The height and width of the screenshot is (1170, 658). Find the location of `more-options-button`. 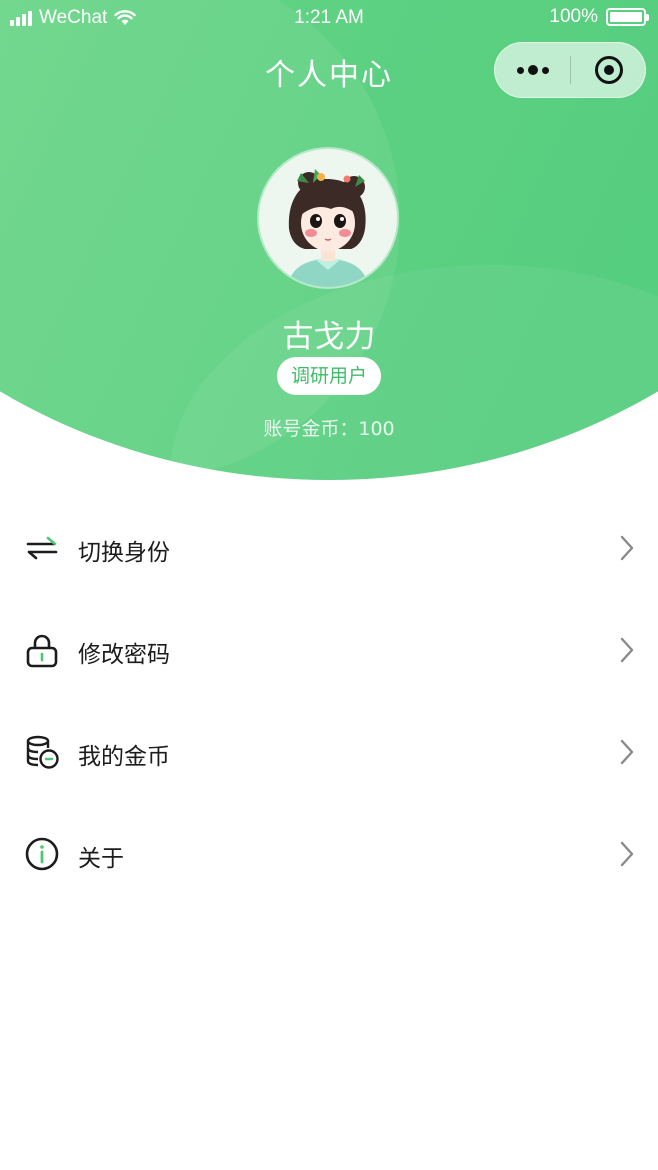

more-options-button is located at coordinates (532, 70).